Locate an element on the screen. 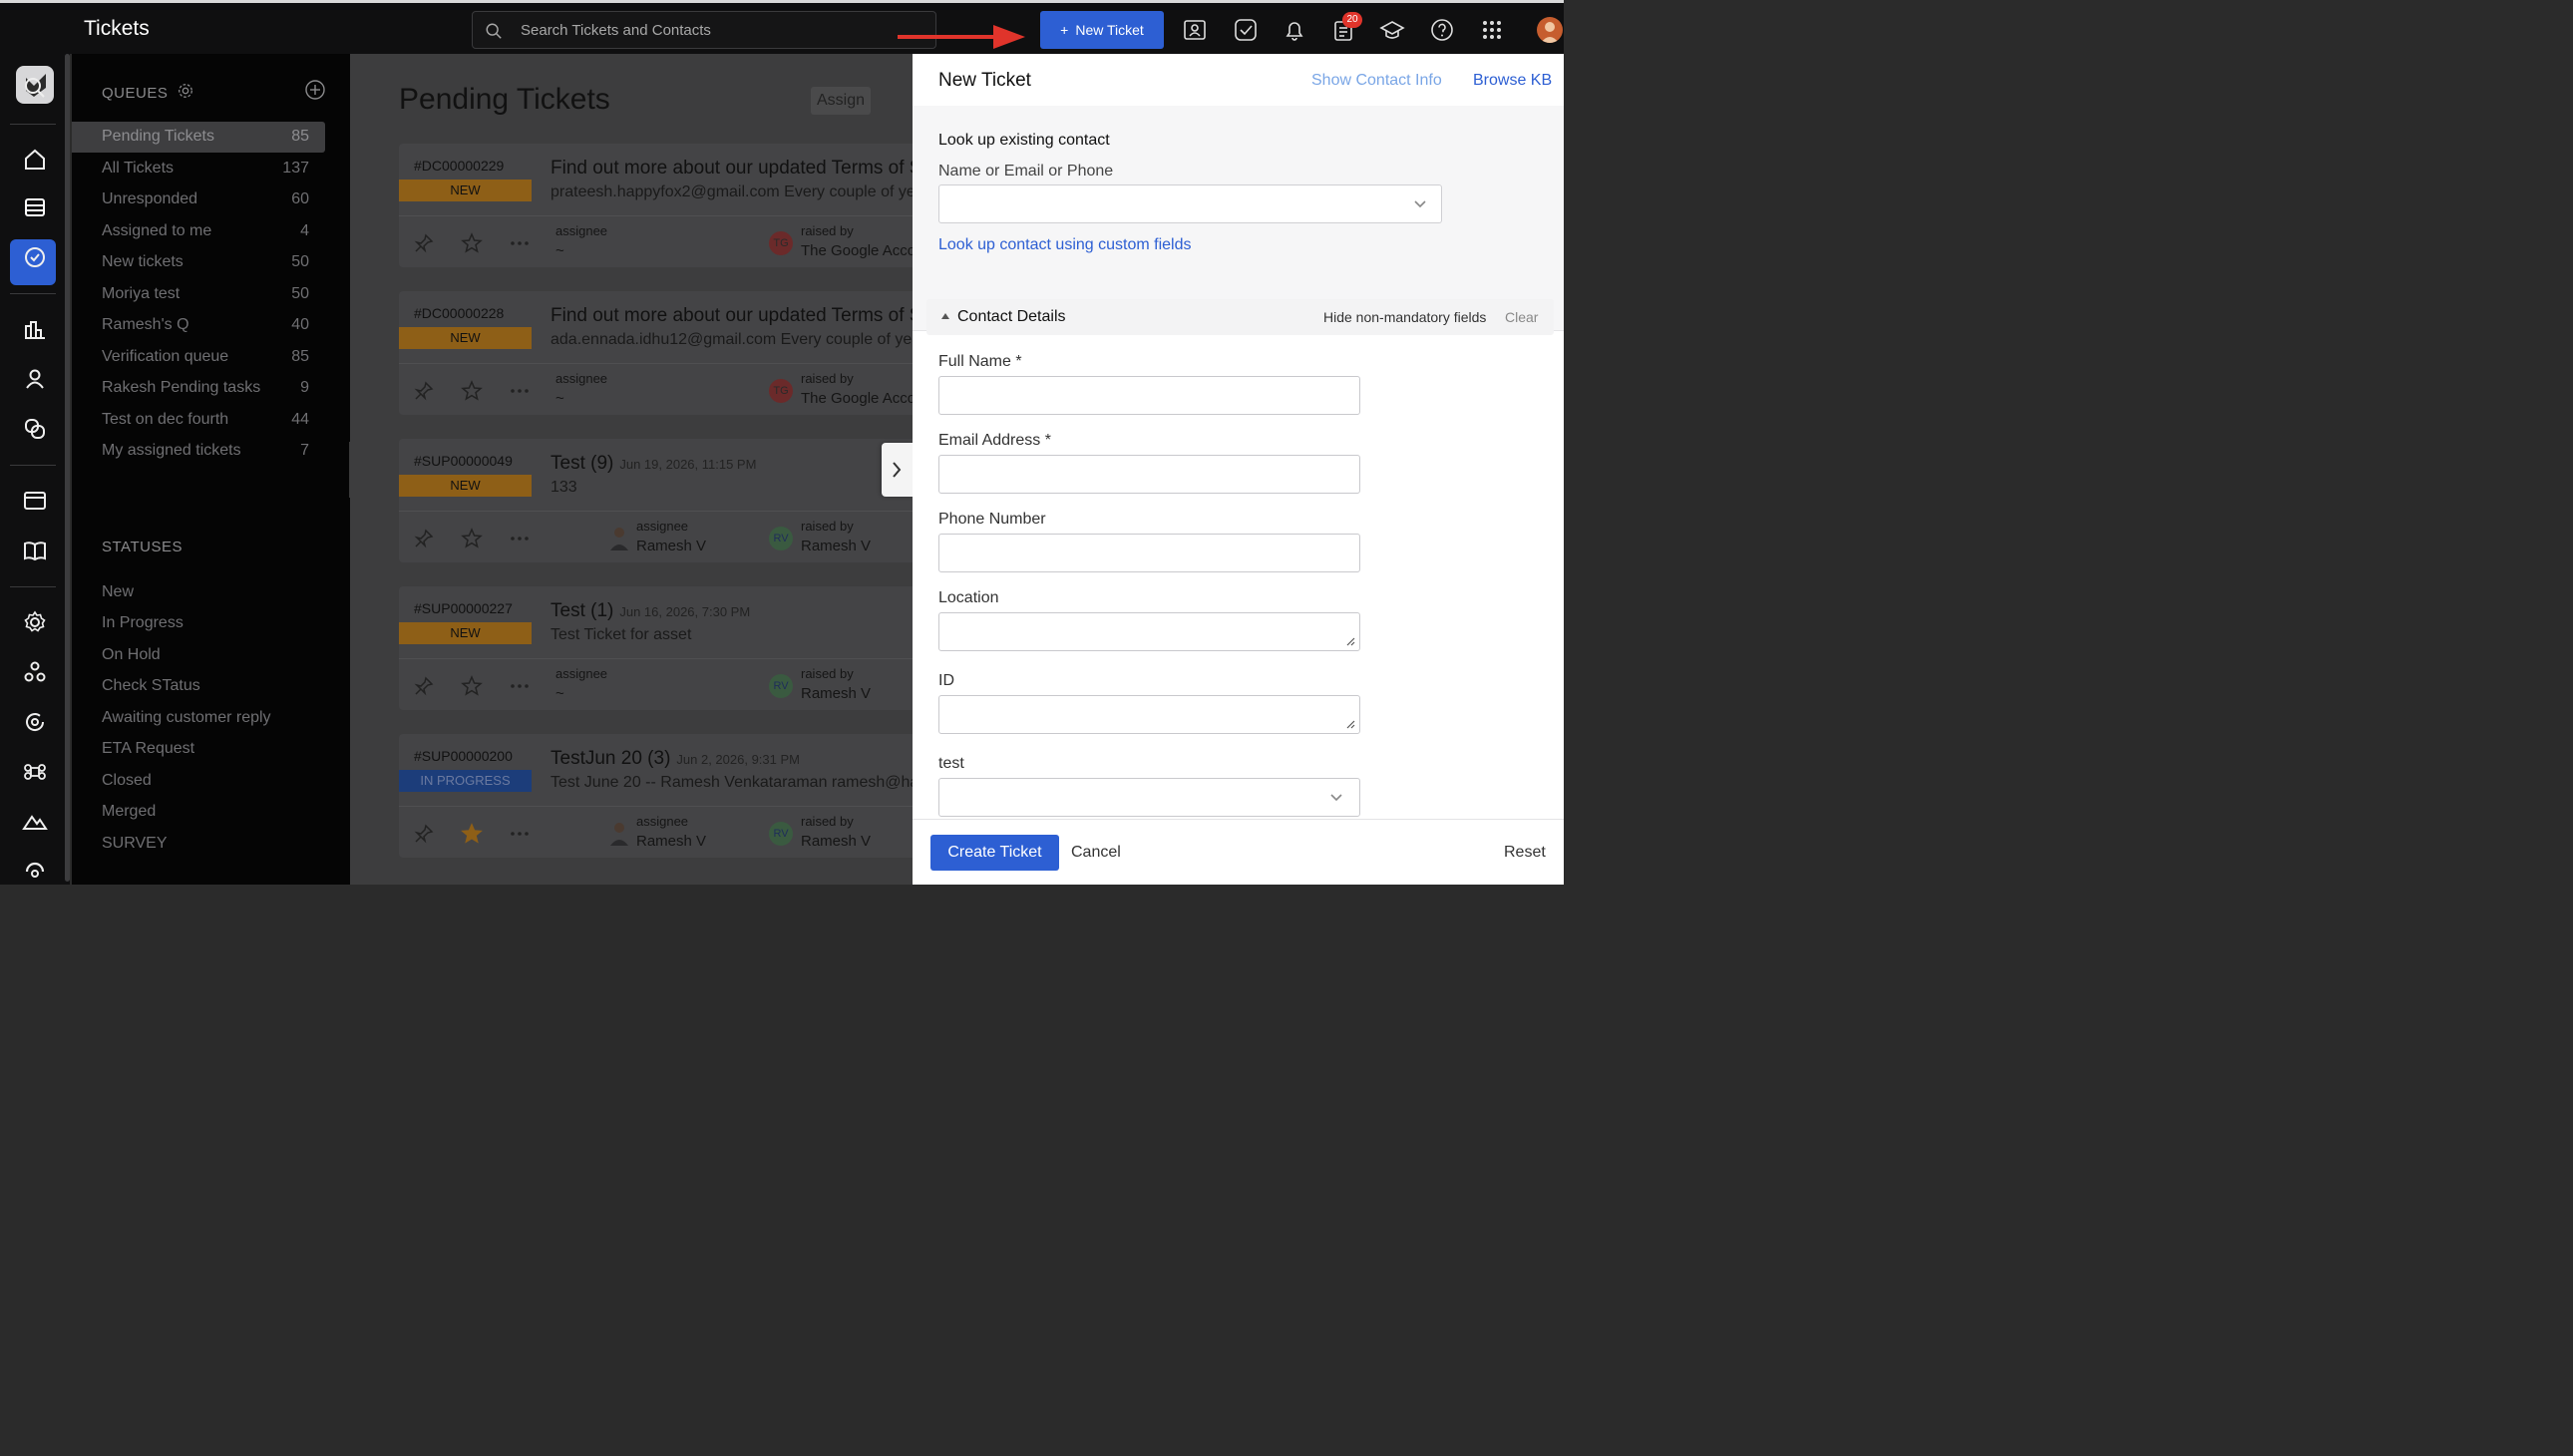  reports-icon is located at coordinates (35, 329).